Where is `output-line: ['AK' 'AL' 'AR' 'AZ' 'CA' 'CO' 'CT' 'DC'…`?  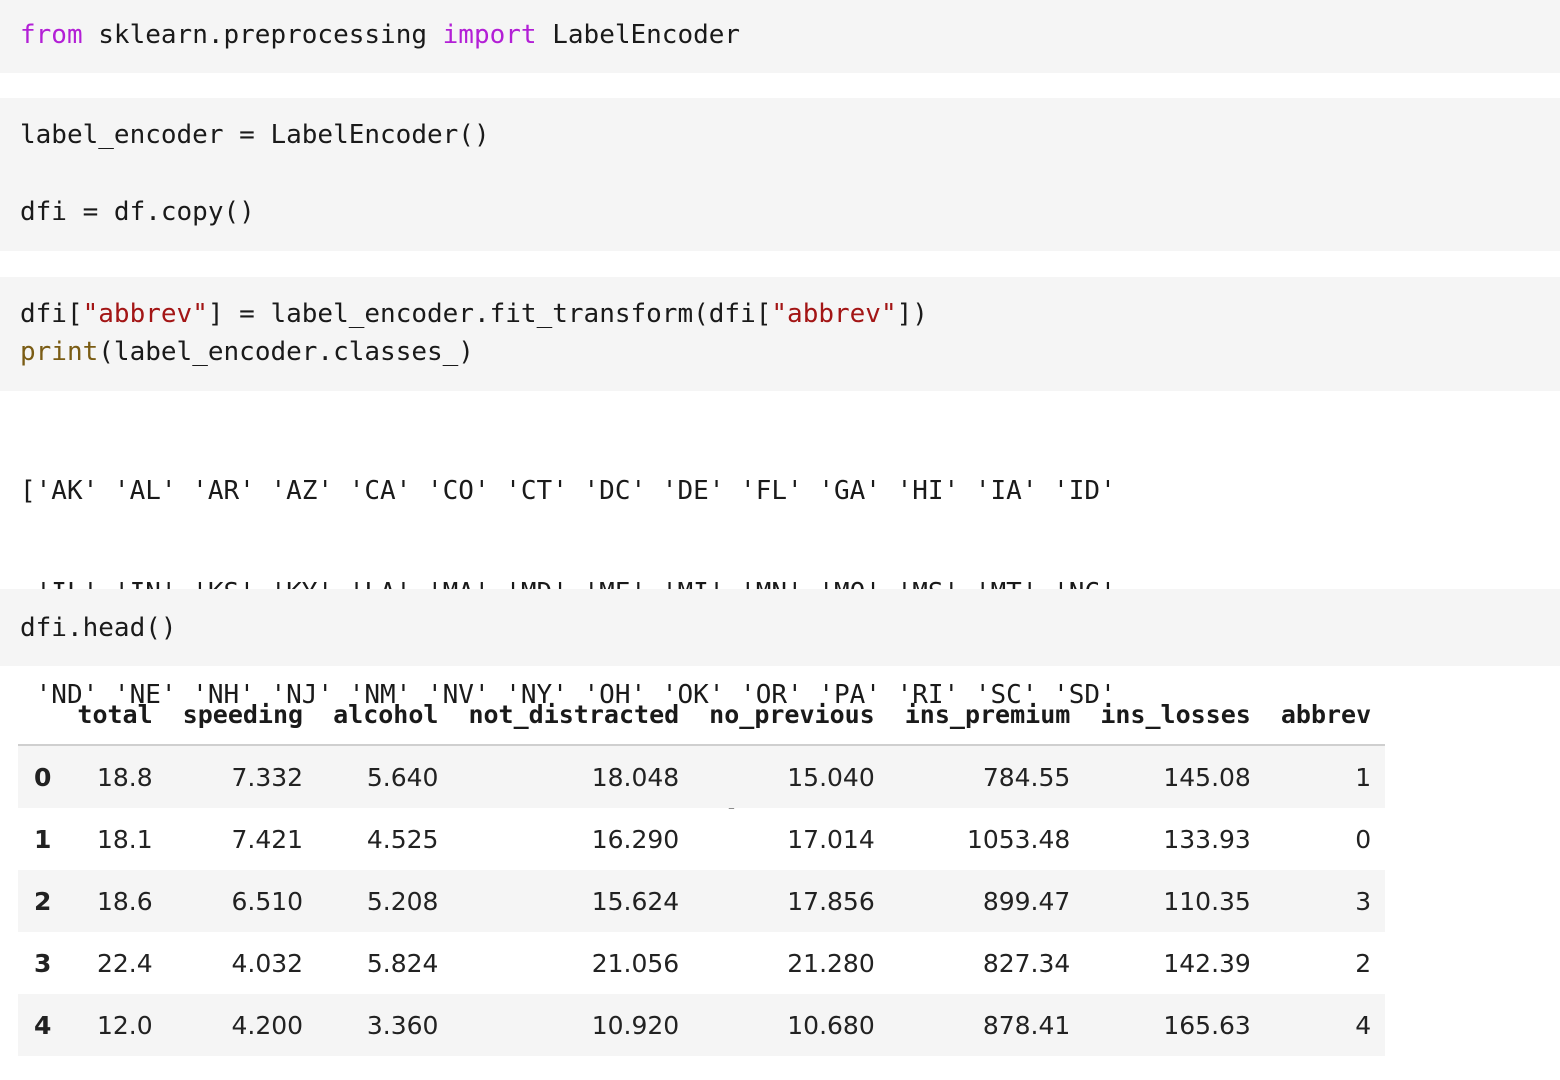 output-line: ['AK' 'AL' 'AR' 'AZ' 'CA' 'CO' 'CT' 'DC'… is located at coordinates (568, 491).